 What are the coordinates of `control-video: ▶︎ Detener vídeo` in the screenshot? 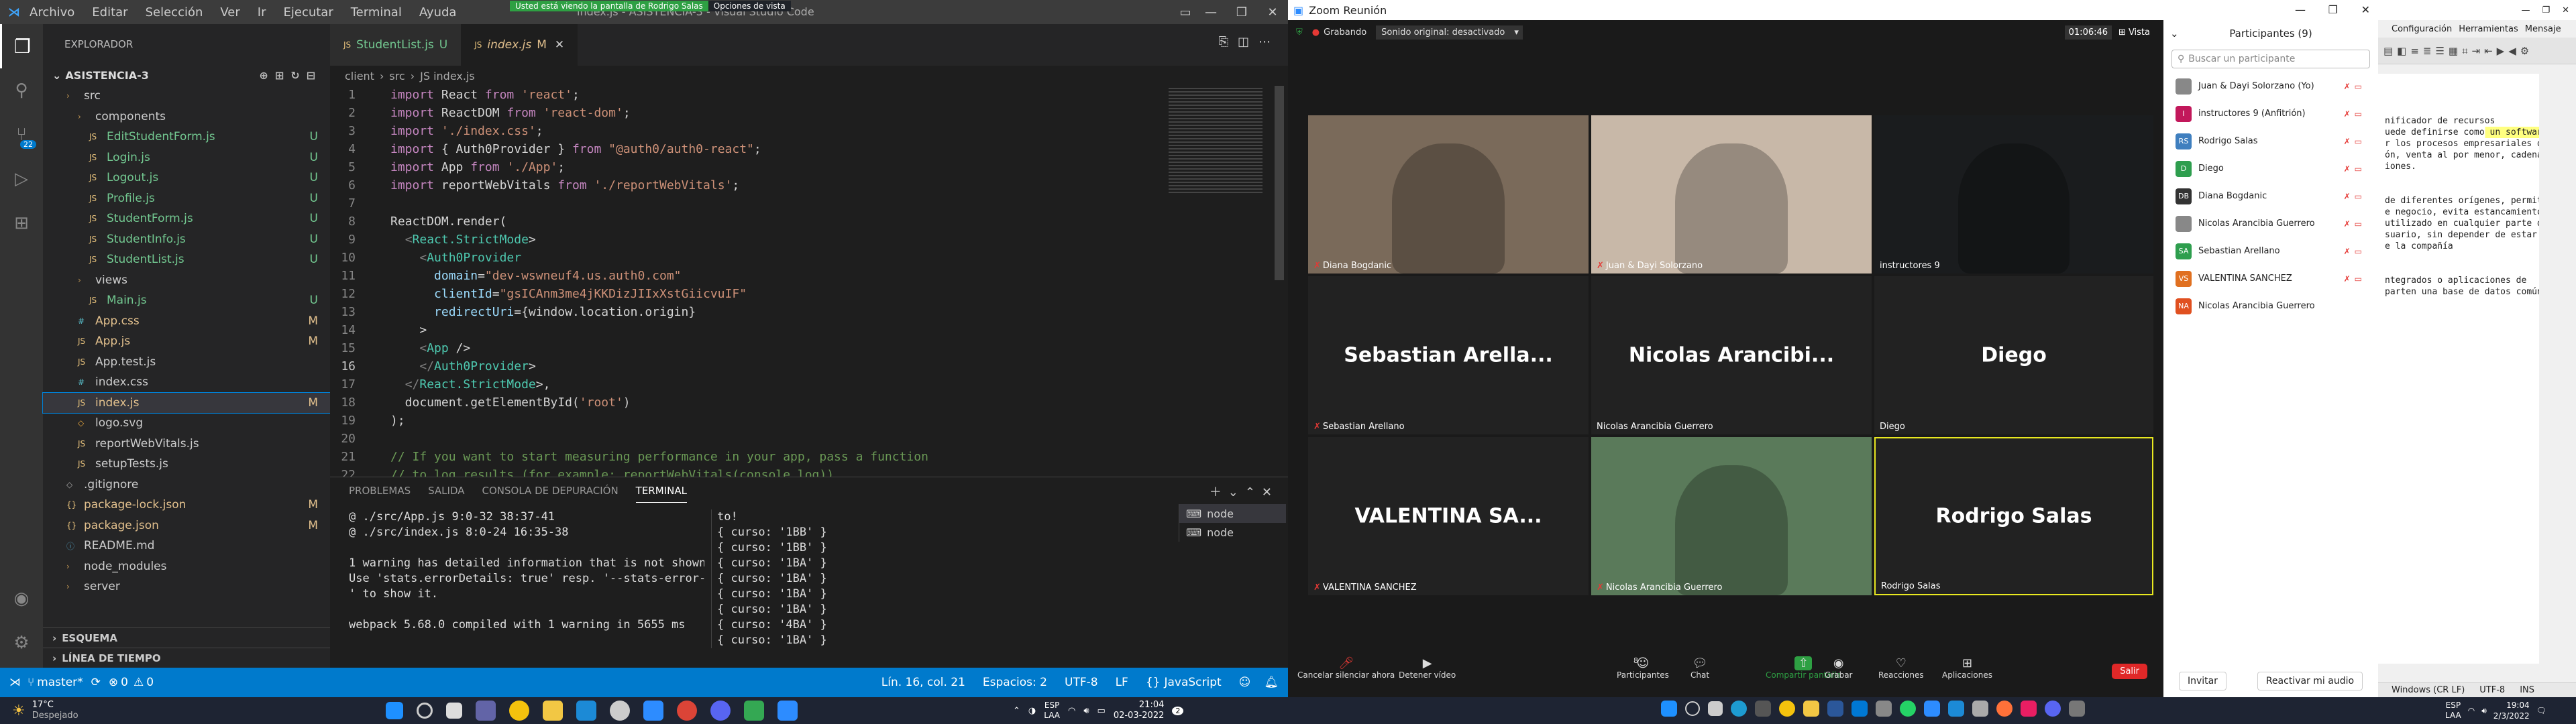 It's located at (1427, 668).